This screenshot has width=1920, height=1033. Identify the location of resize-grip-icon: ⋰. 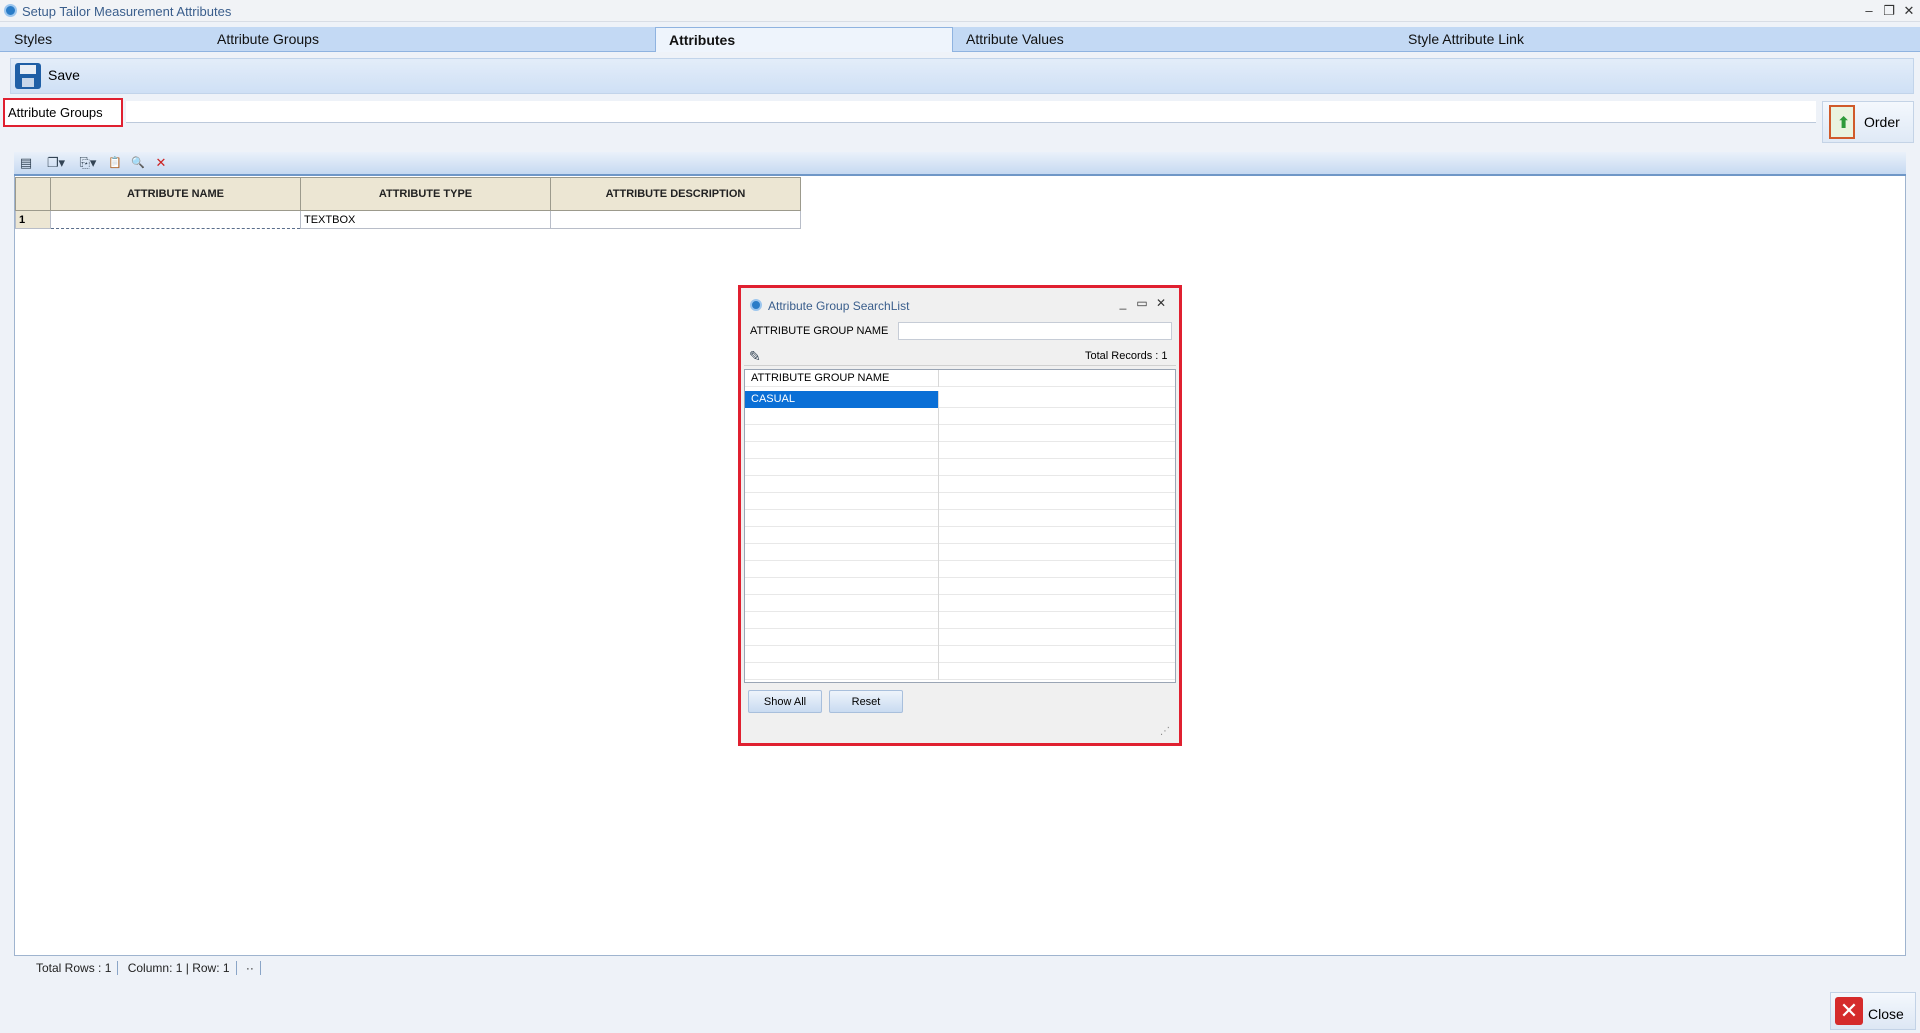
(1165, 731).